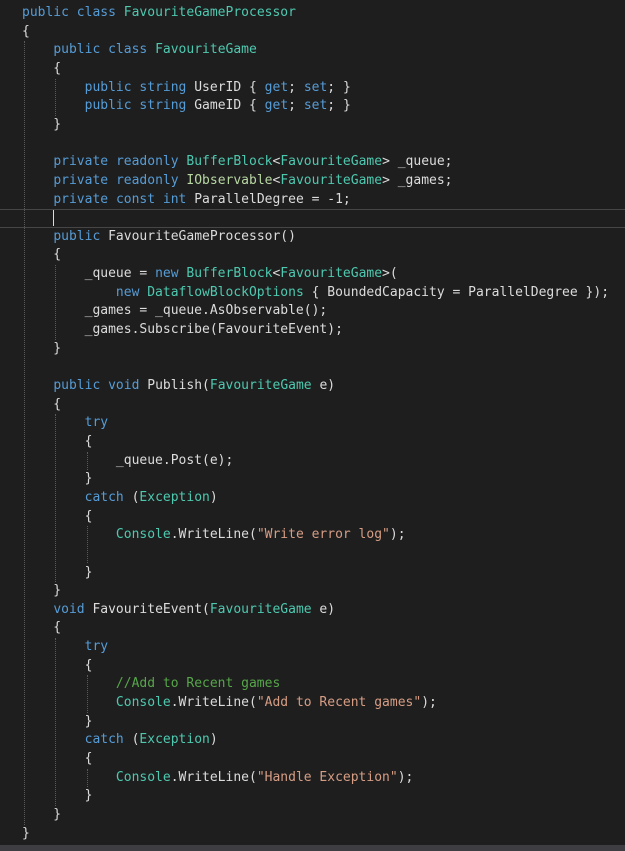 The width and height of the screenshot is (625, 851). I want to click on code-token: get, so click(276, 87).